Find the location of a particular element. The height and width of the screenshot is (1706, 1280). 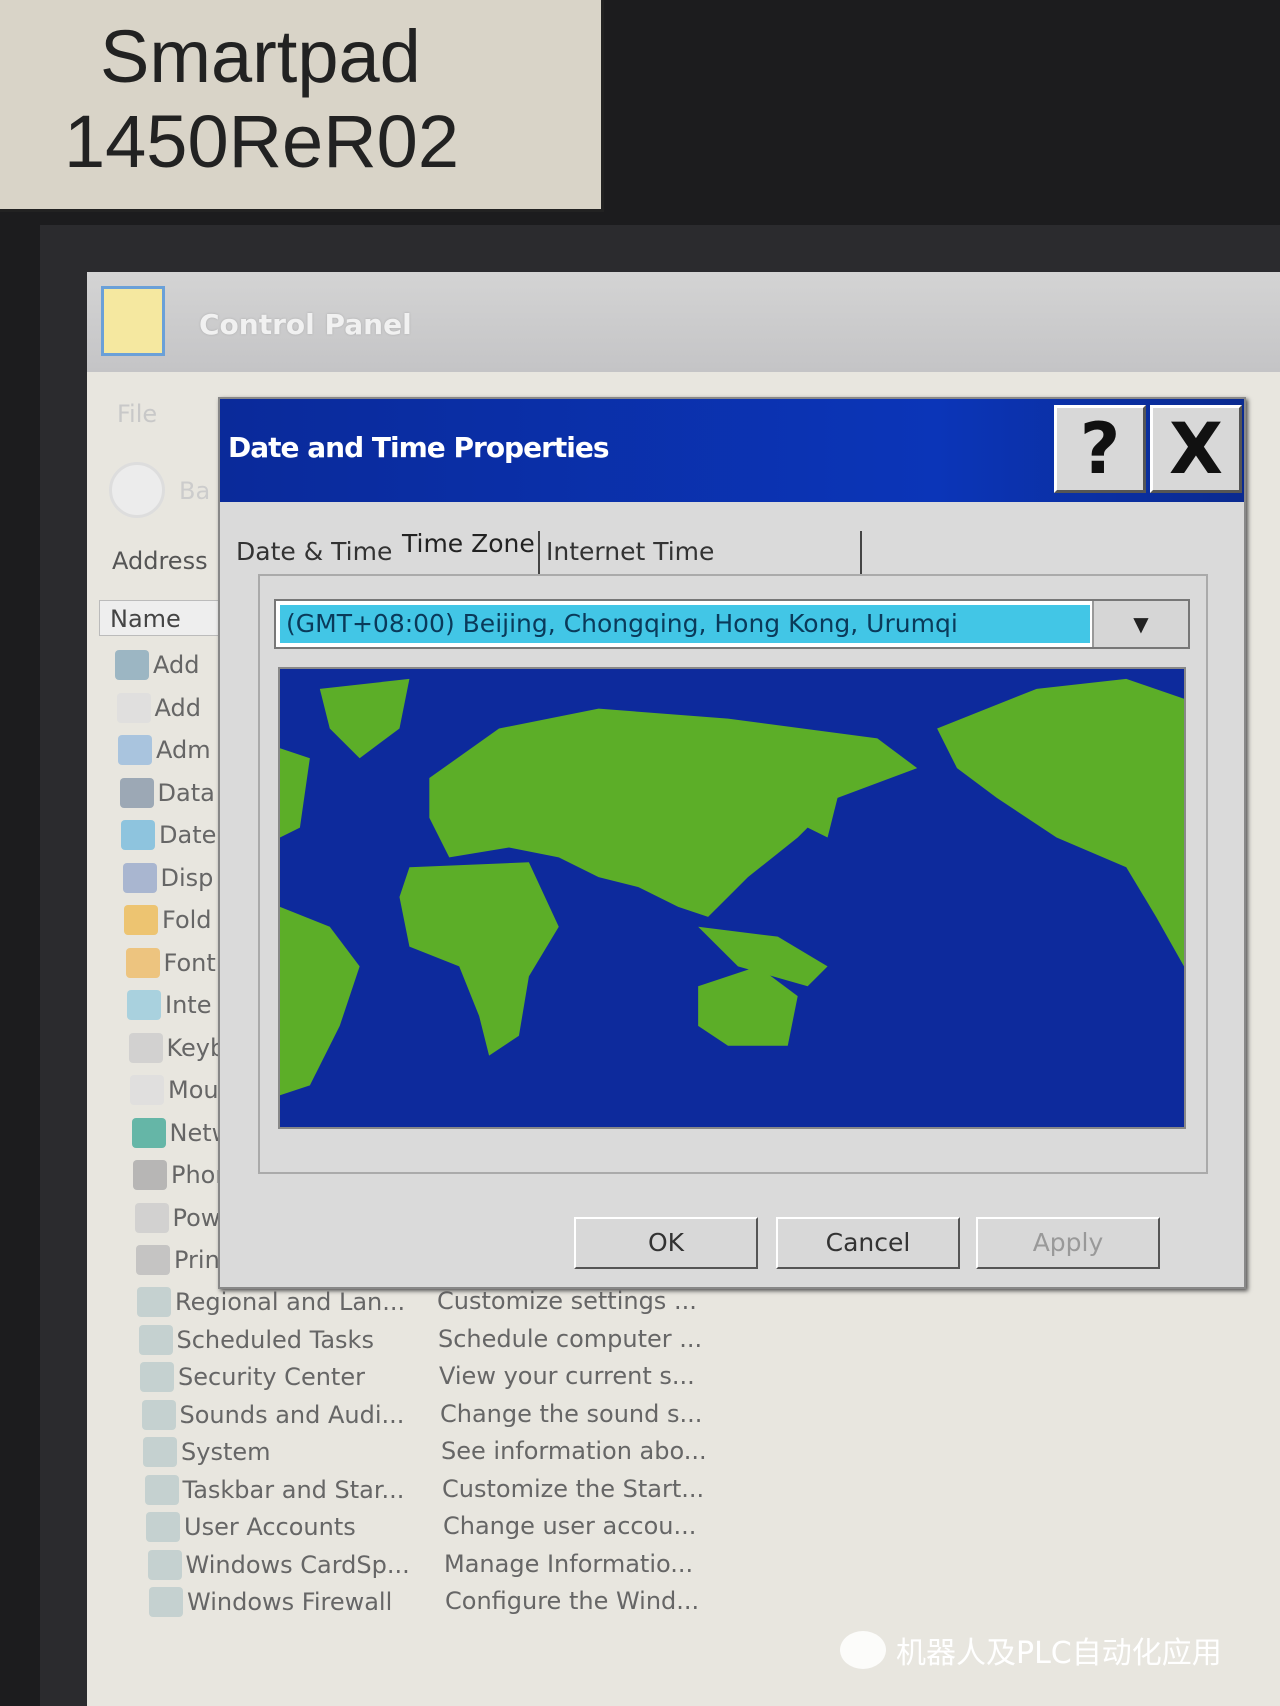

item-name: User Accounts is located at coordinates (270, 1527).